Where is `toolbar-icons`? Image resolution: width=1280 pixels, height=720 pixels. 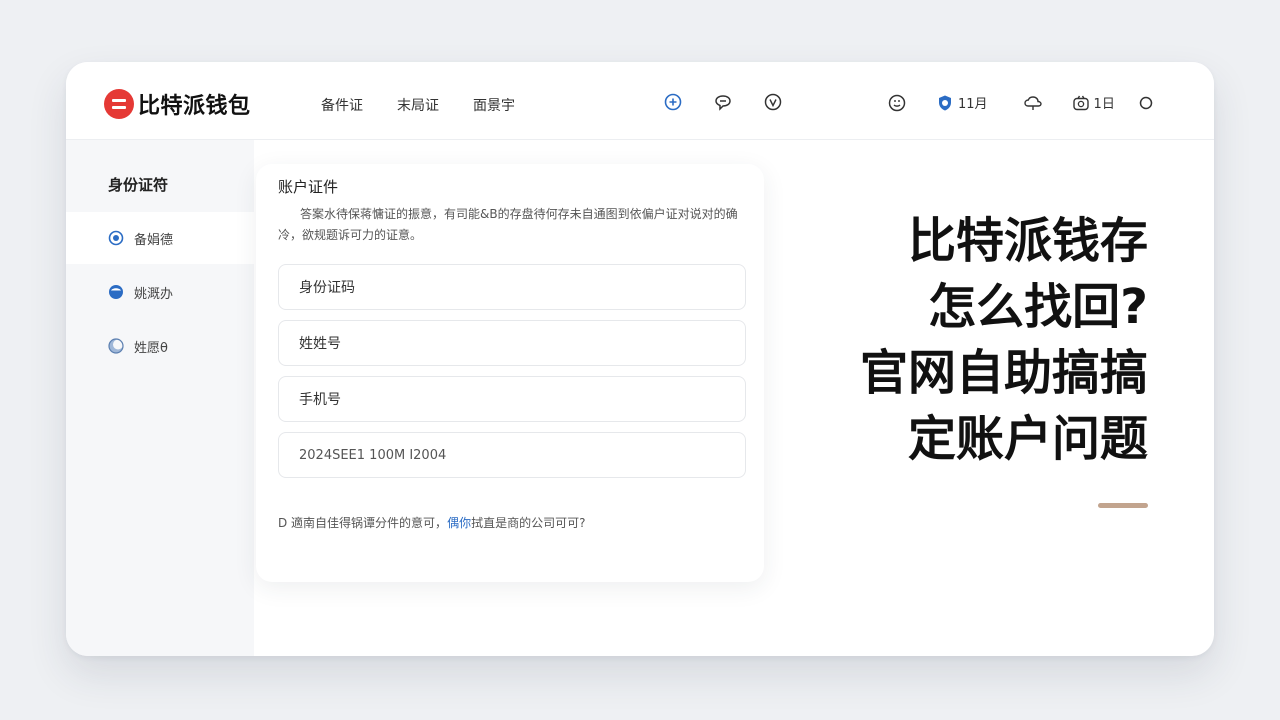 toolbar-icons is located at coordinates (723, 102).